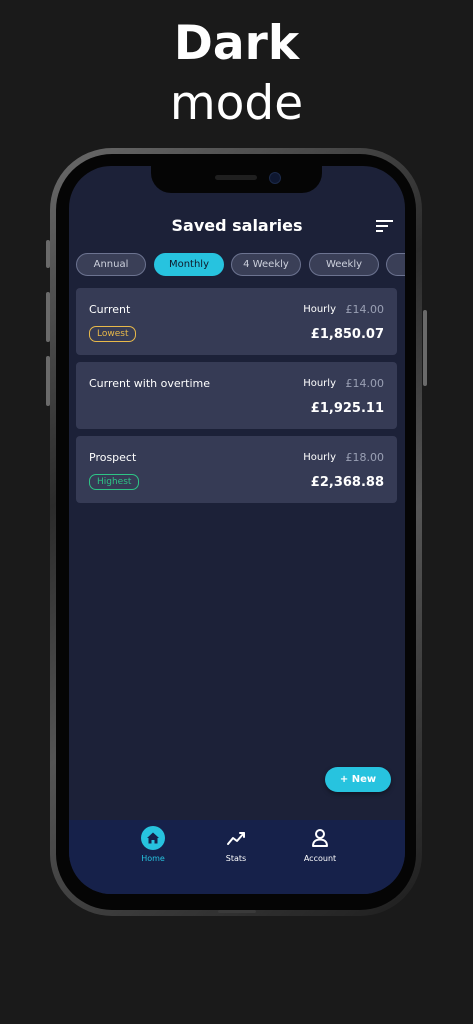 This screenshot has height=1024, width=473. I want to click on notch, so click(236, 179).